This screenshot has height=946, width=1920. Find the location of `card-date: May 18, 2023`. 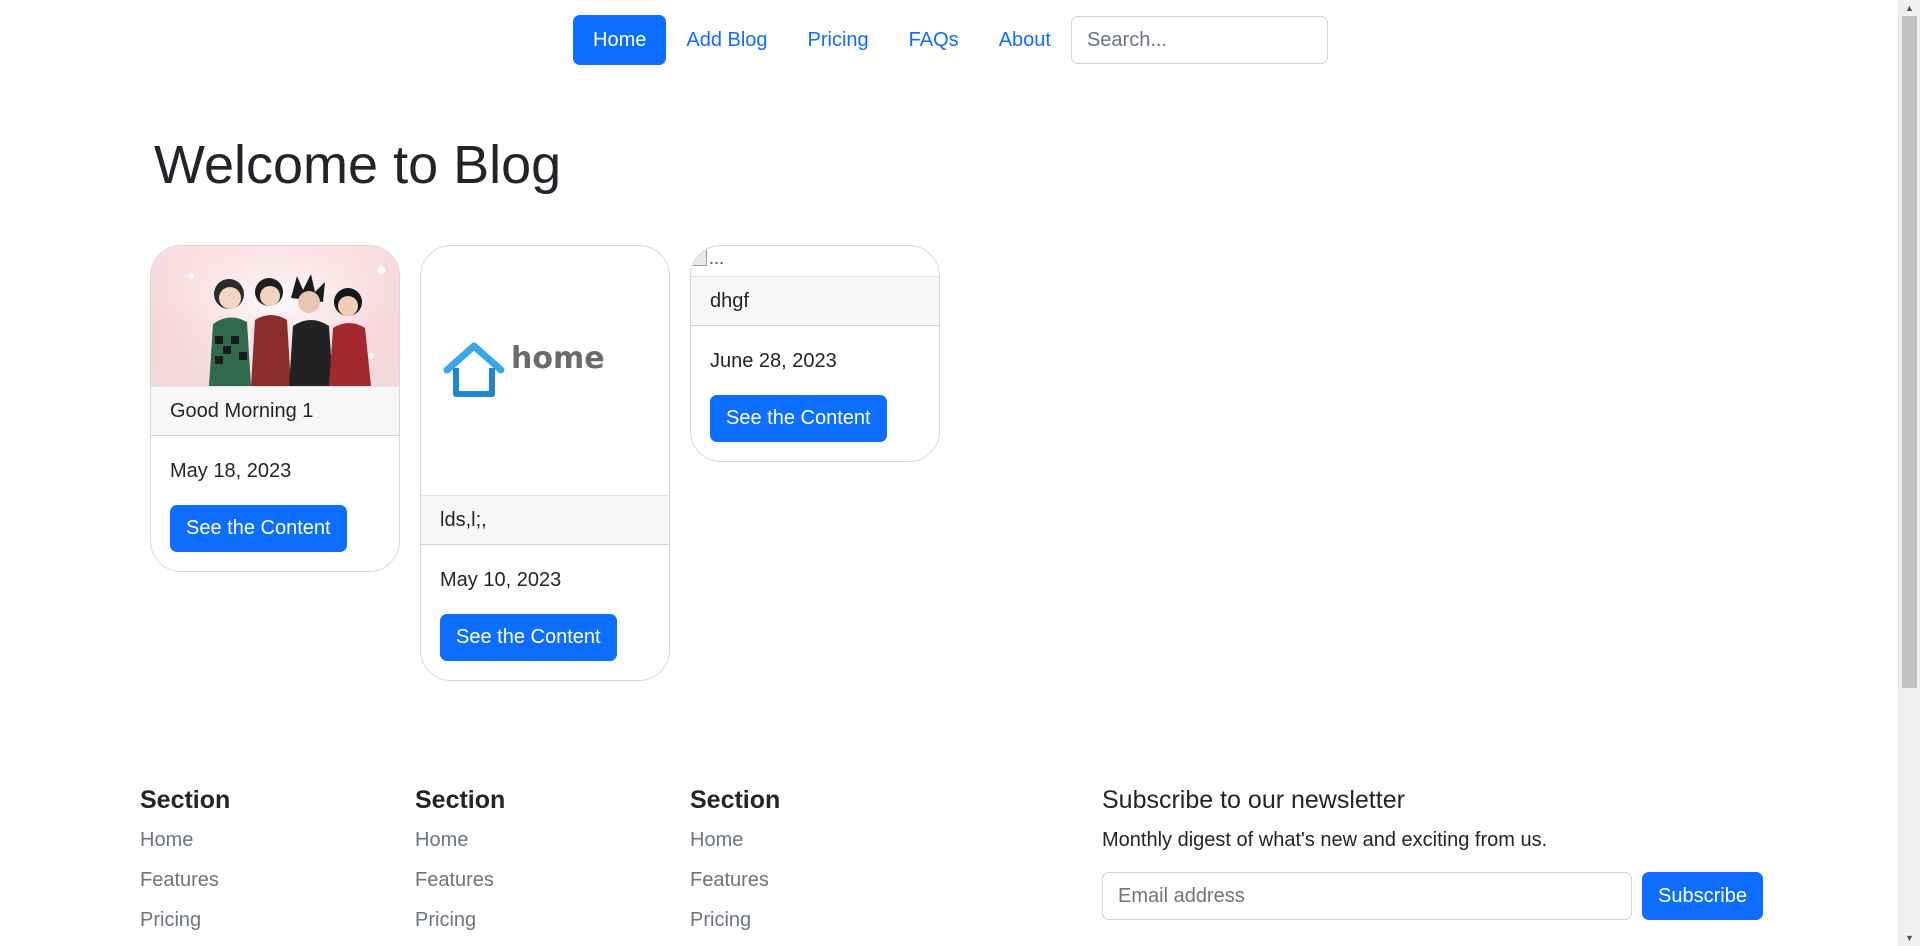

card-date: May 18, 2023 is located at coordinates (231, 471).